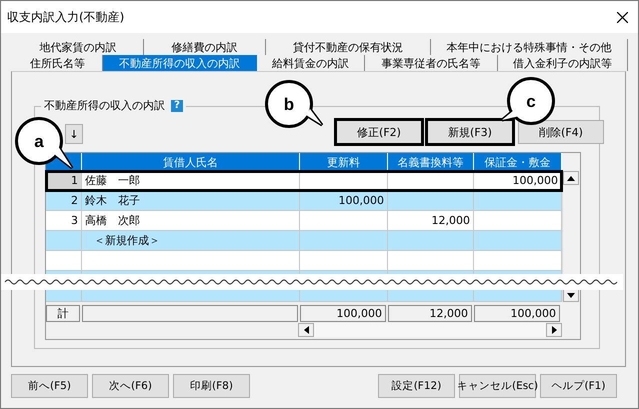  Describe the element at coordinates (571, 295) in the screenshot. I see `down-arrow-icon` at that location.